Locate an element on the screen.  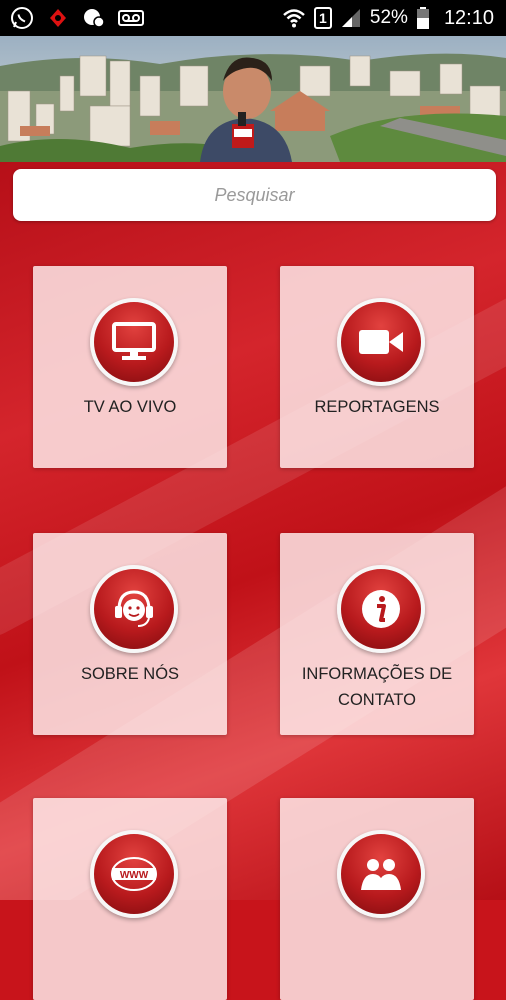
voicemail-icon is located at coordinates (131, 18).